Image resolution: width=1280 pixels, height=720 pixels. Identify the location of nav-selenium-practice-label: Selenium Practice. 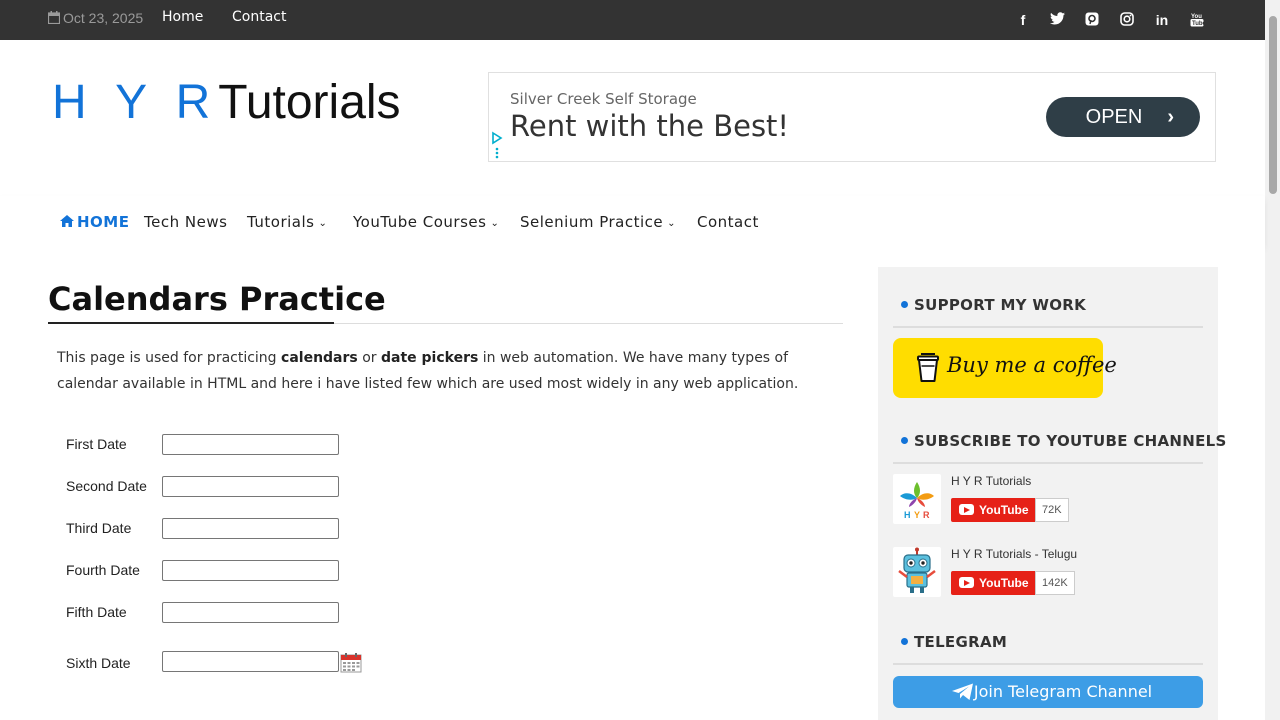
(592, 222).